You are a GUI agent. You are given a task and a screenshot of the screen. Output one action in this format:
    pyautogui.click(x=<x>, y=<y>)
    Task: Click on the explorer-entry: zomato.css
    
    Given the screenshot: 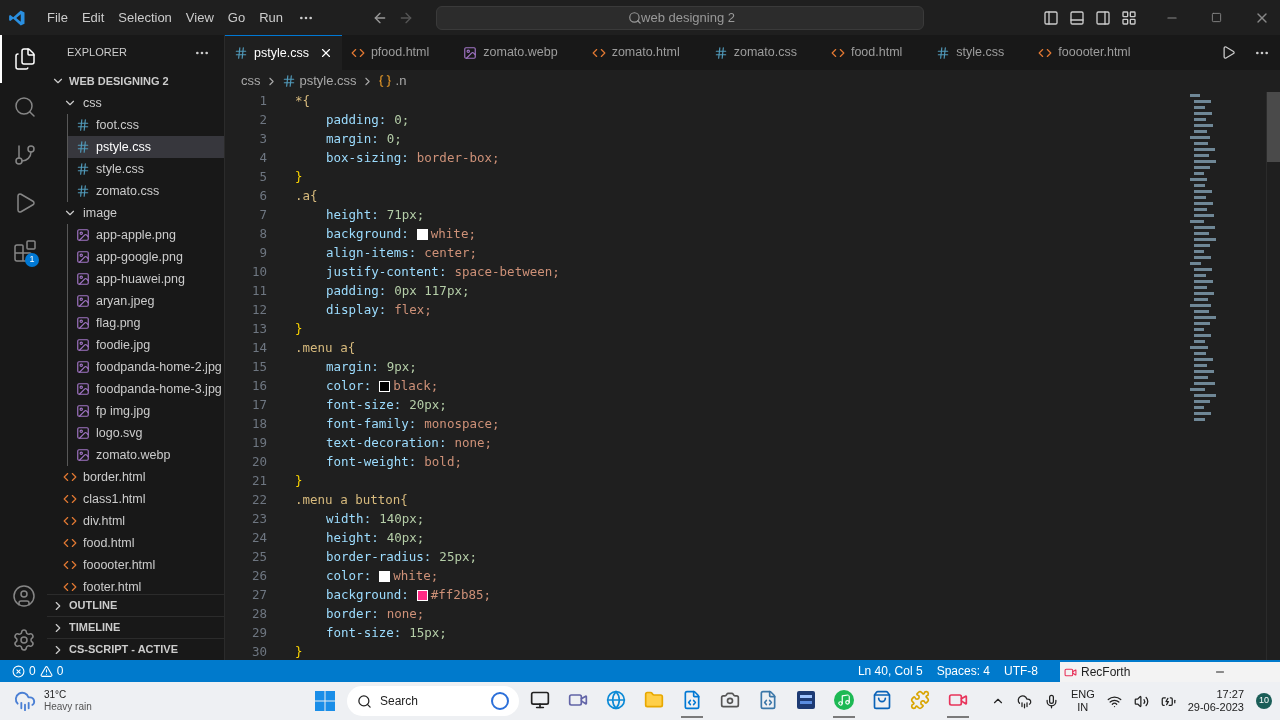 What is the action you would take?
    pyautogui.click(x=146, y=191)
    